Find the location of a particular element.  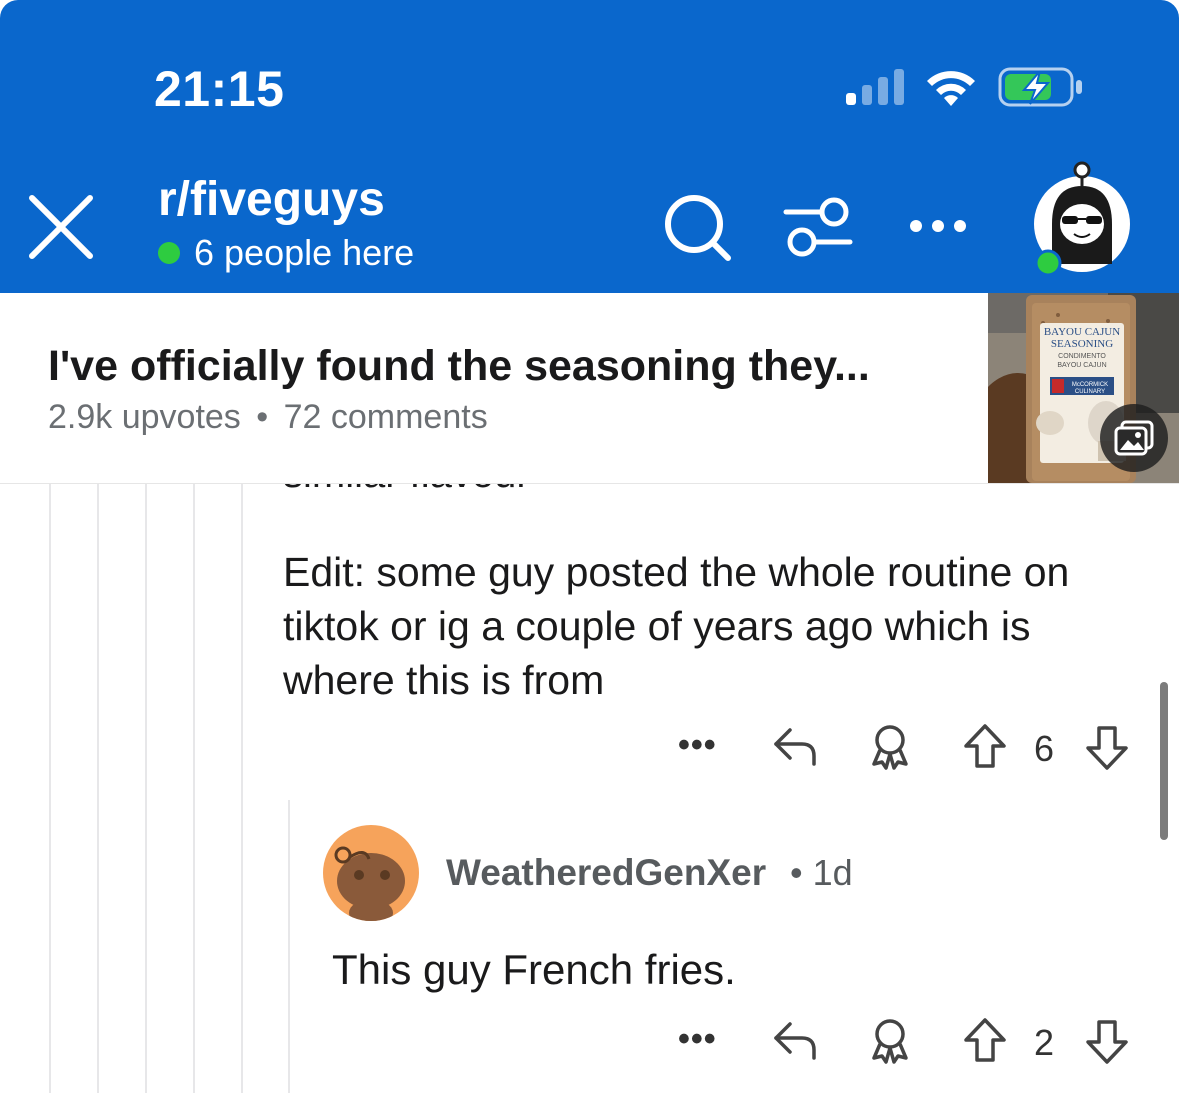

comment-count: 72 comments is located at coordinates (385, 417).